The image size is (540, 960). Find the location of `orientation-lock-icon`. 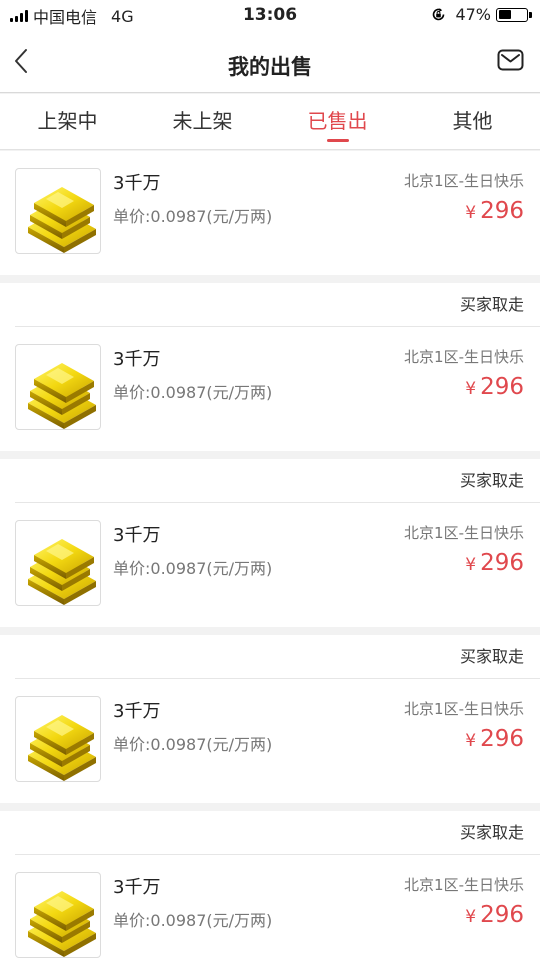

orientation-lock-icon is located at coordinates (438, 14).